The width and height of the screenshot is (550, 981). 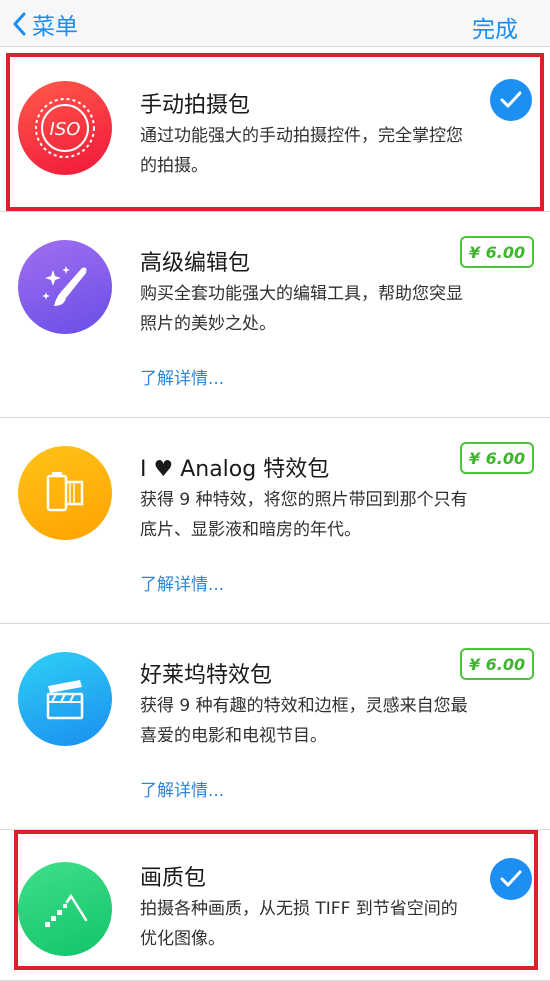 I want to click on pack-description: 通过功能强大的手动拍摄控件，完全掌控您 的拍摄。, so click(x=327, y=151).